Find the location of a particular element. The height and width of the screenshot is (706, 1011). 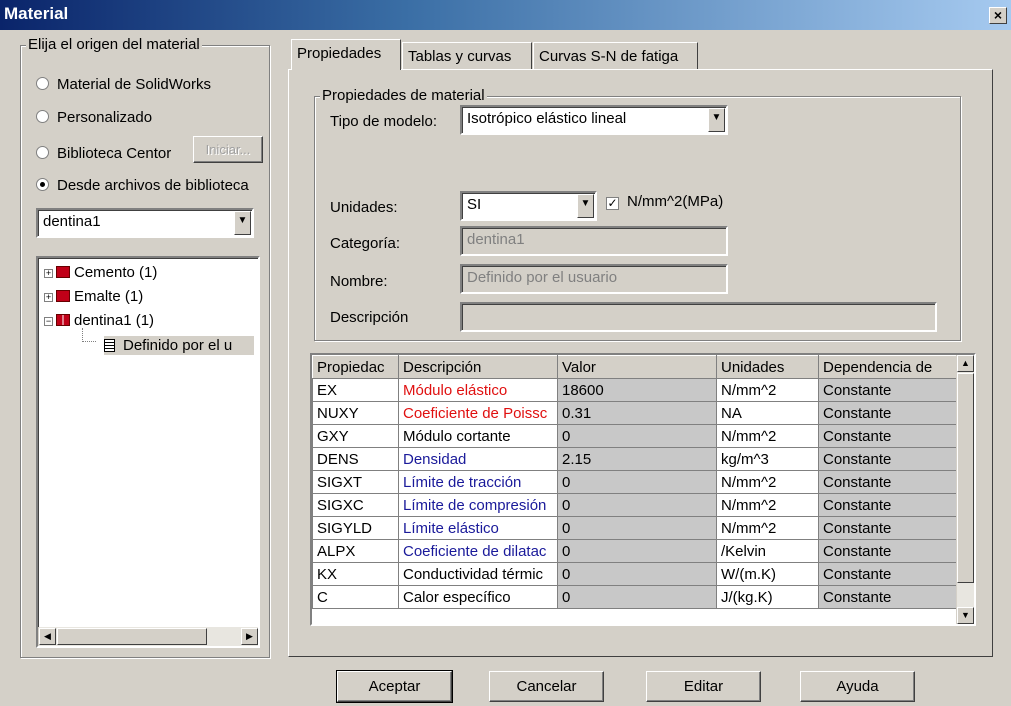

window-title: Material is located at coordinates (36, 13).